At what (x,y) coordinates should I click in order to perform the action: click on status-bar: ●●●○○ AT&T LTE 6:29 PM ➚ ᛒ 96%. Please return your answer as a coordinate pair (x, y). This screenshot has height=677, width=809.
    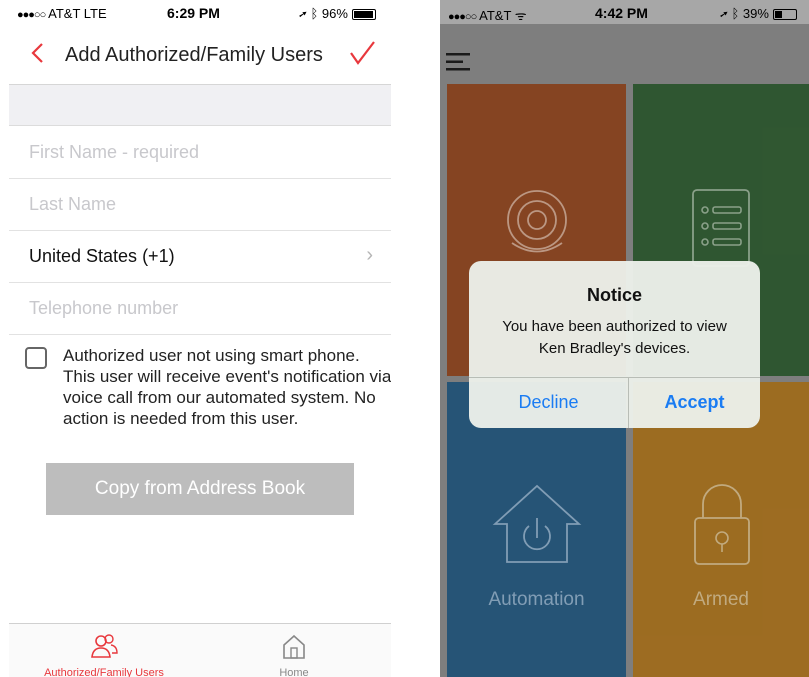
    Looking at the image, I should click on (200, 12).